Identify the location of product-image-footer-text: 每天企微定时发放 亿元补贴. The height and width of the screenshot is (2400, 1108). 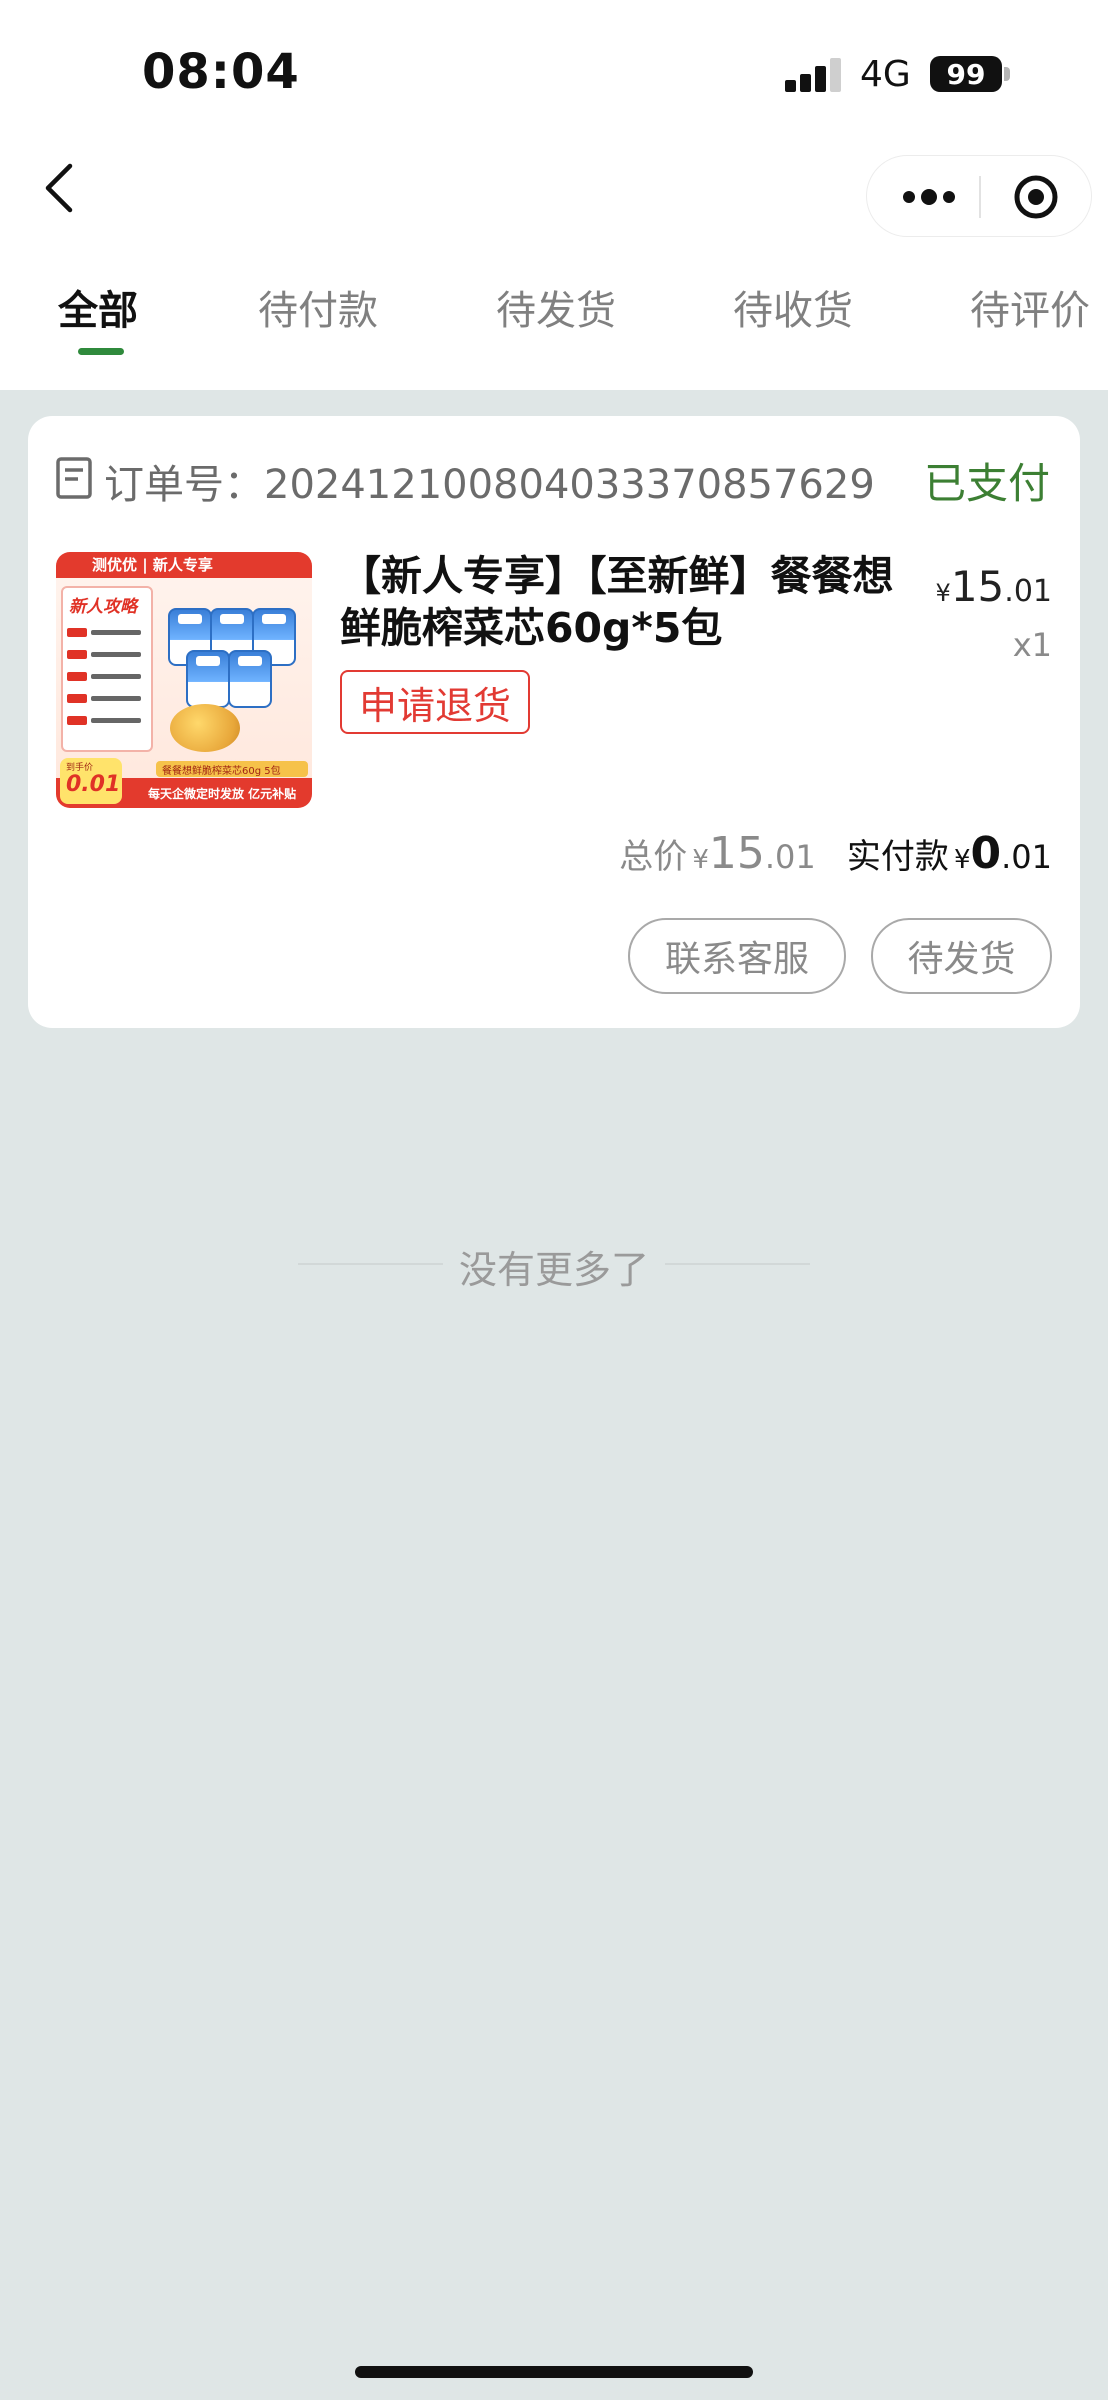
(222, 794).